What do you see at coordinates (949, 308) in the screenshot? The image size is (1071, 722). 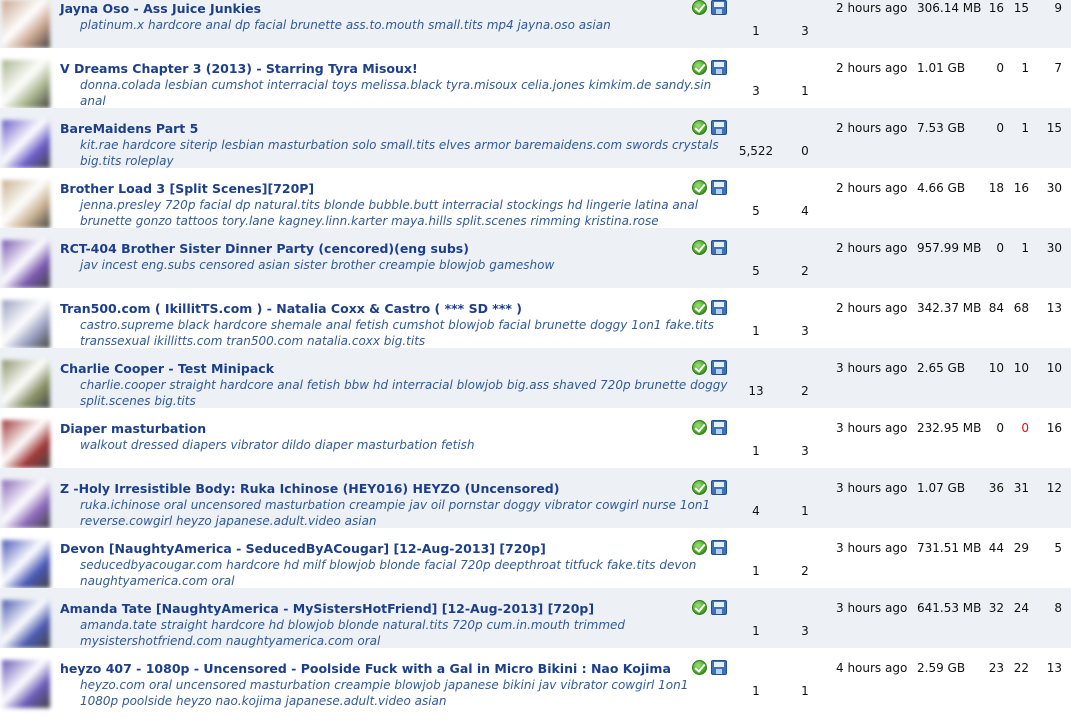 I see `torrent-size: 342.37 MB` at bounding box center [949, 308].